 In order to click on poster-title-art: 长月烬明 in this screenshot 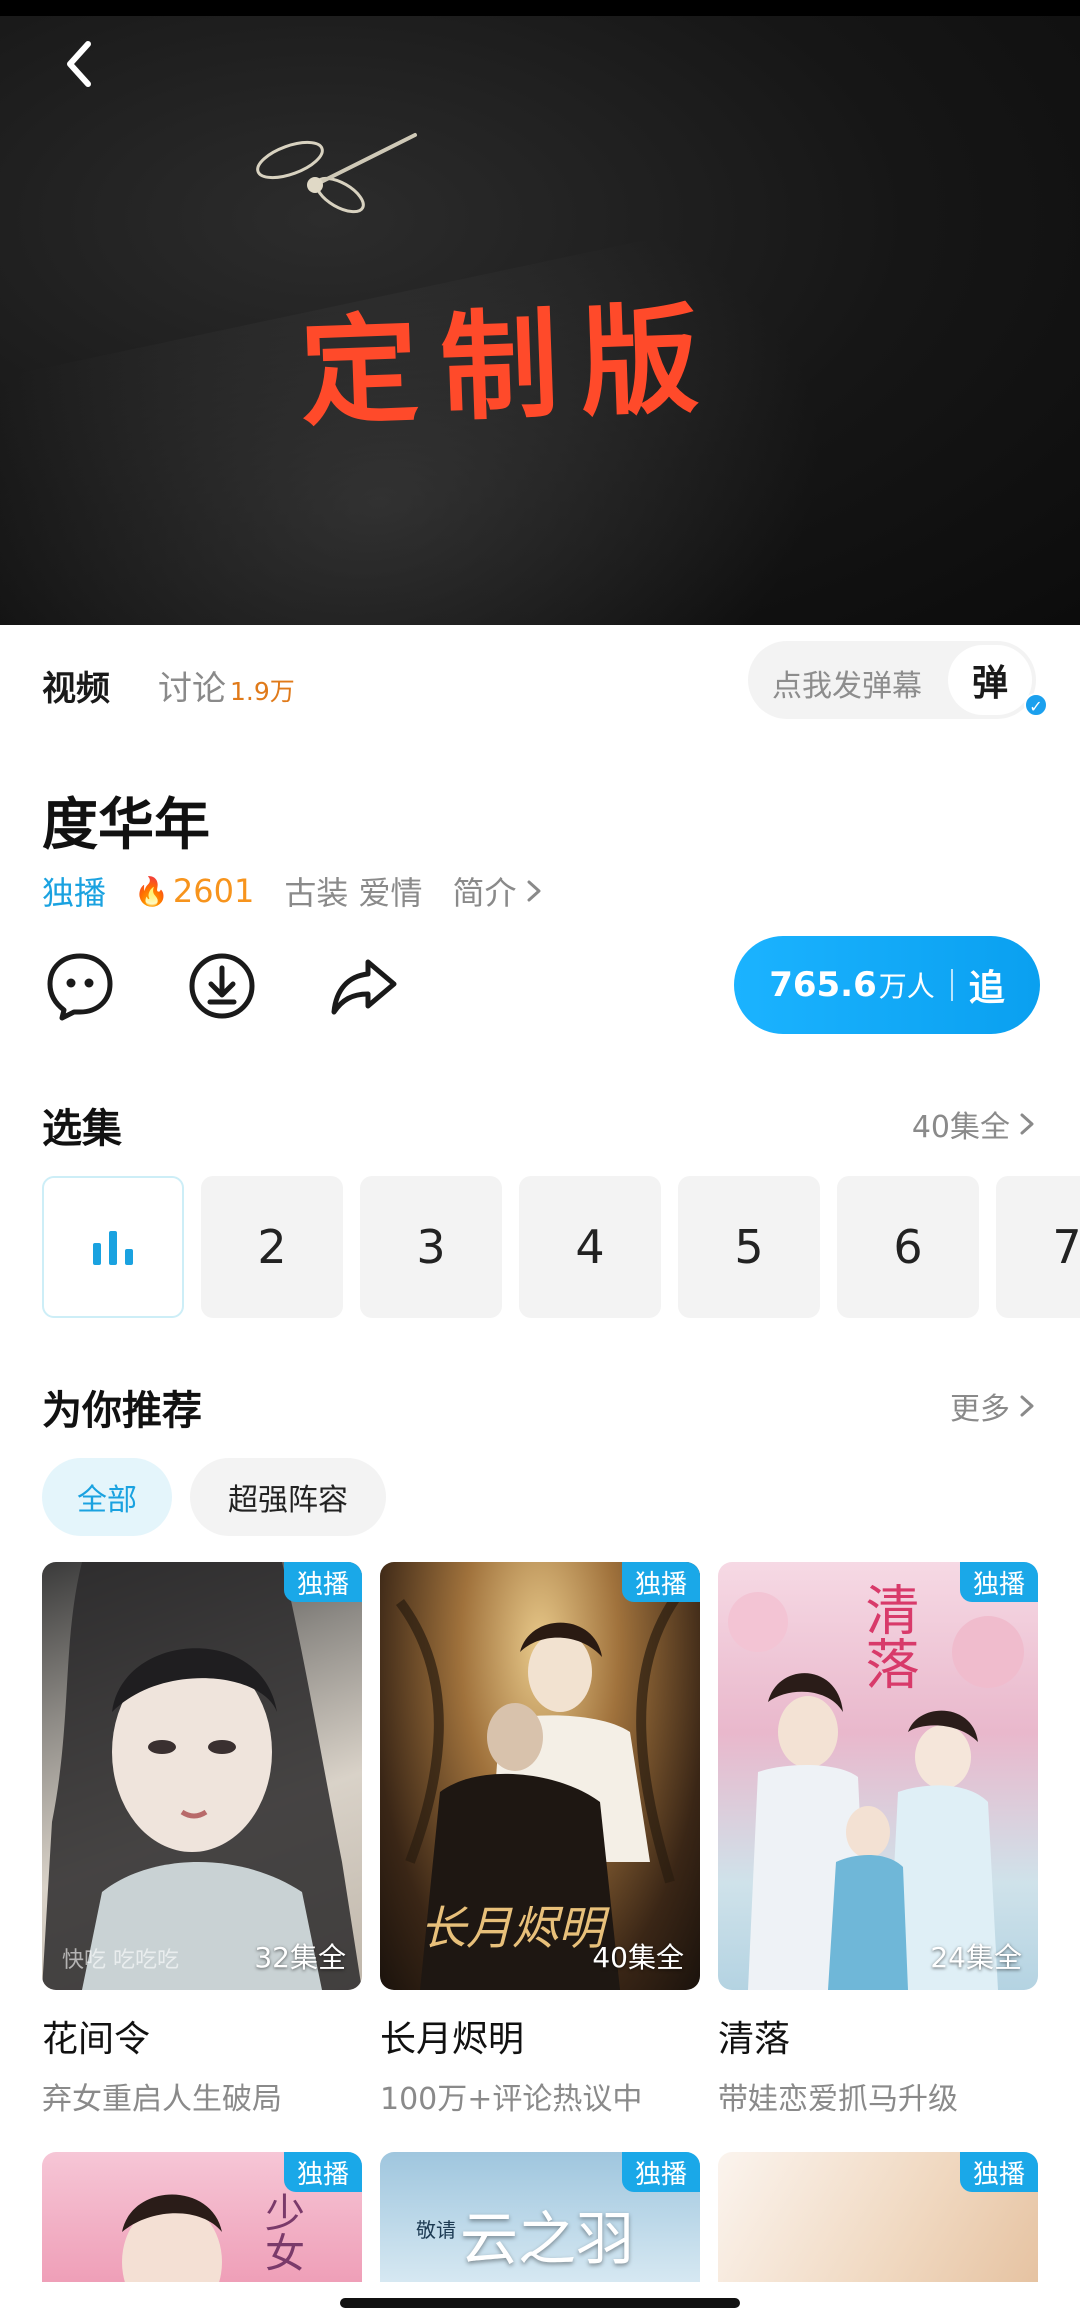, I will do `click(512, 1928)`.